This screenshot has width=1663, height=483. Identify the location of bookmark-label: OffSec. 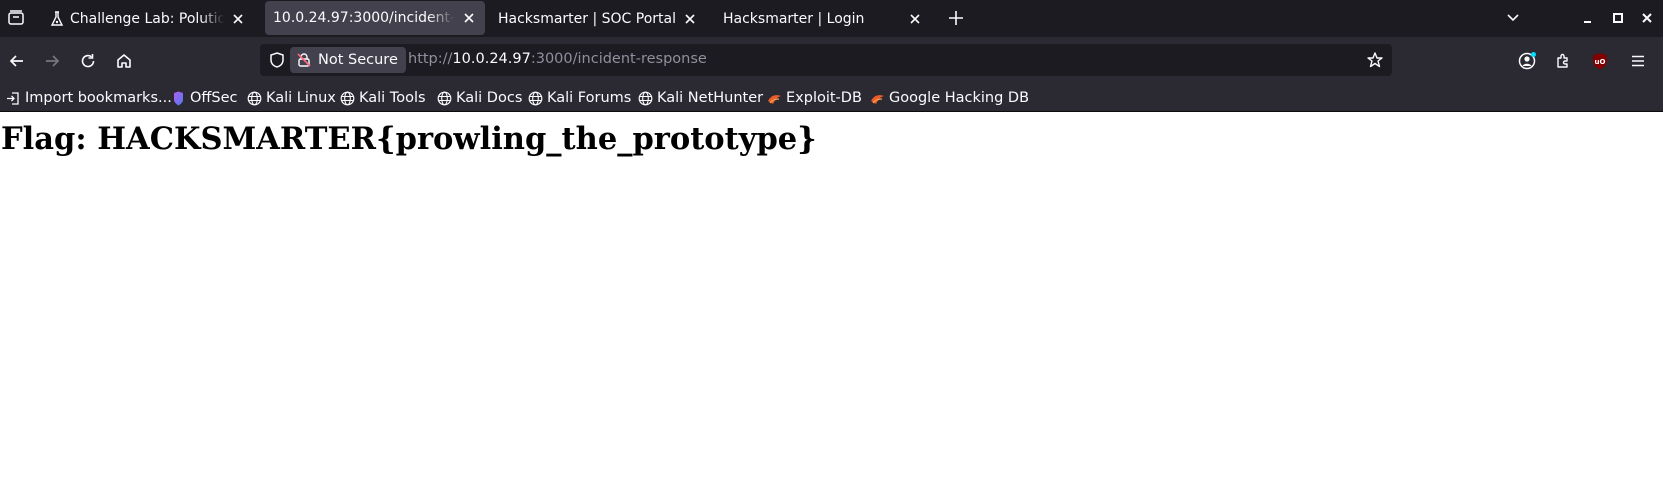
(214, 98).